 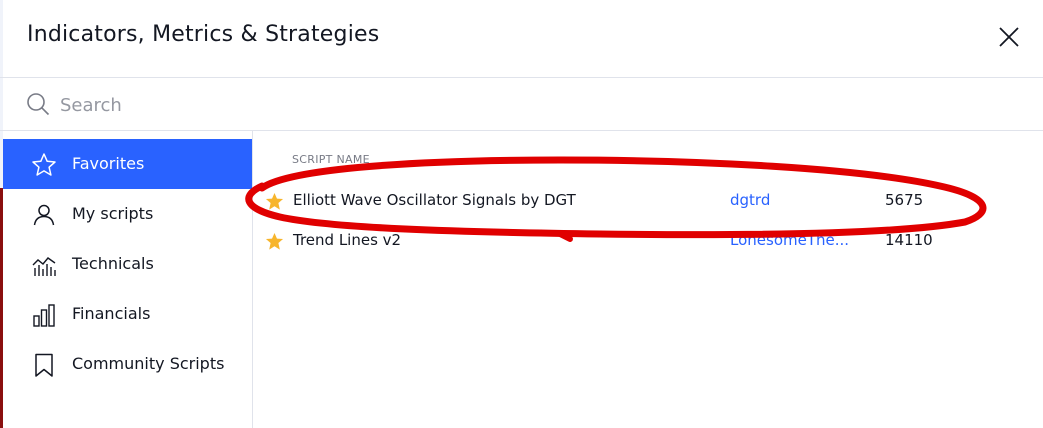 What do you see at coordinates (44, 164) in the screenshot?
I see `star-outline-icon` at bounding box center [44, 164].